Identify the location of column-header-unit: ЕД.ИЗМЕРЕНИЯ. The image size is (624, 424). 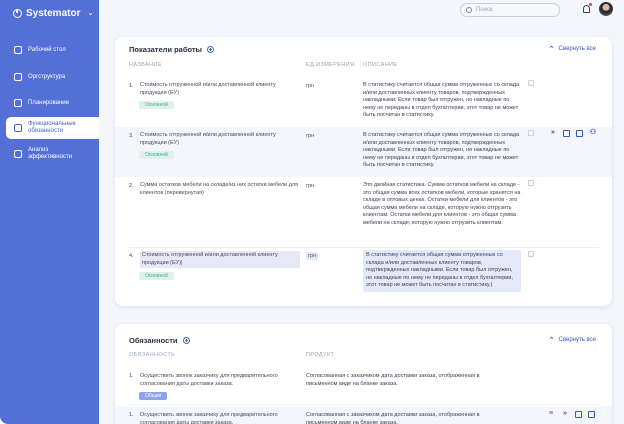
(330, 65).